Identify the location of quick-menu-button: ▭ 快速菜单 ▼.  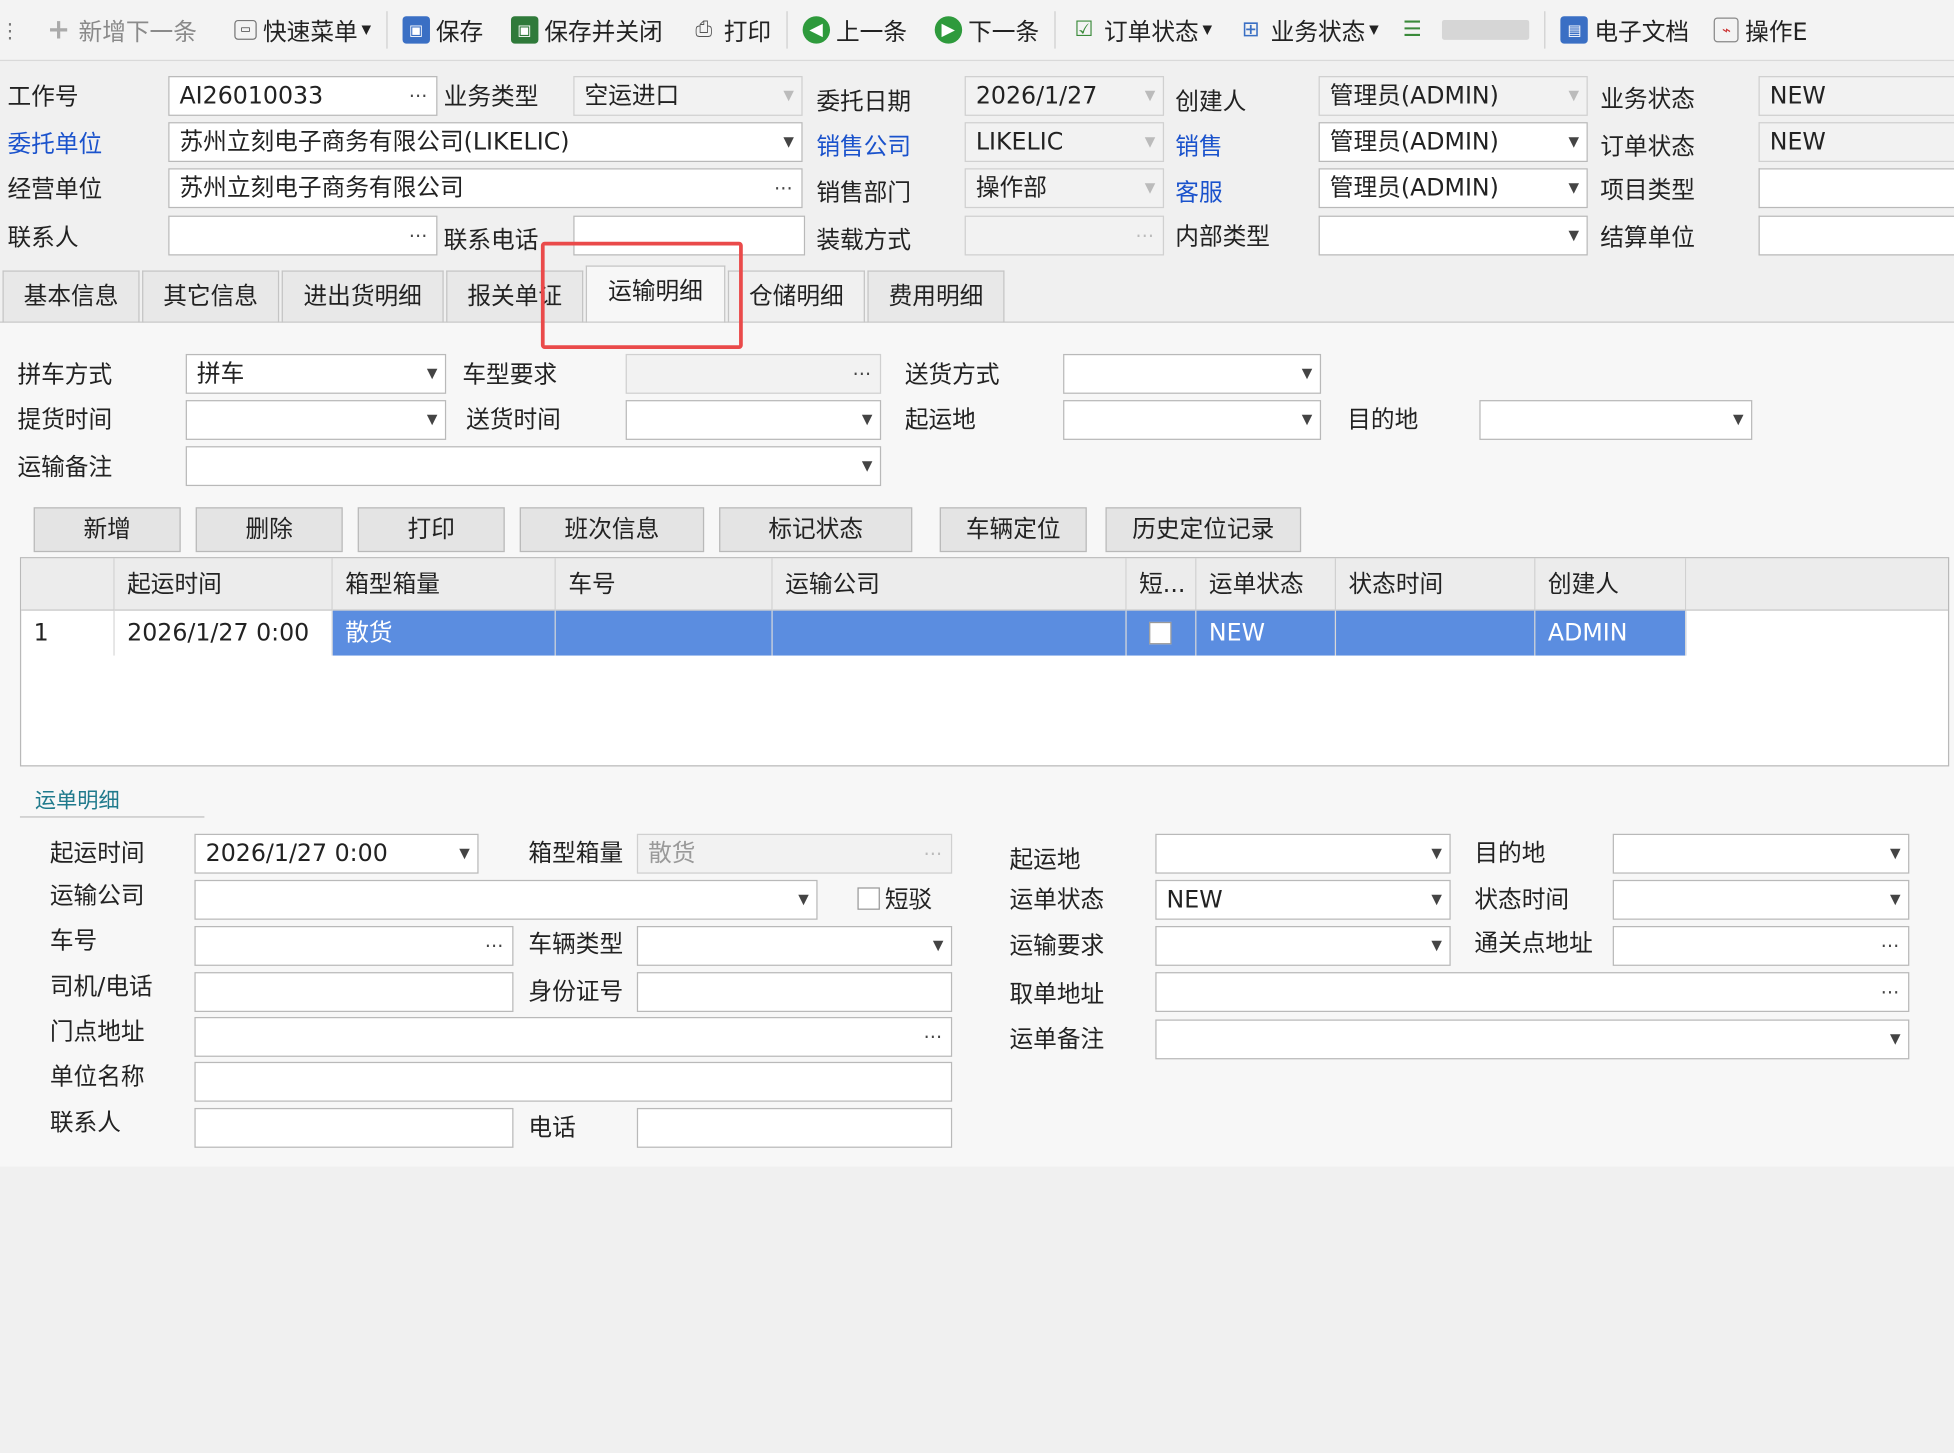
(303, 29).